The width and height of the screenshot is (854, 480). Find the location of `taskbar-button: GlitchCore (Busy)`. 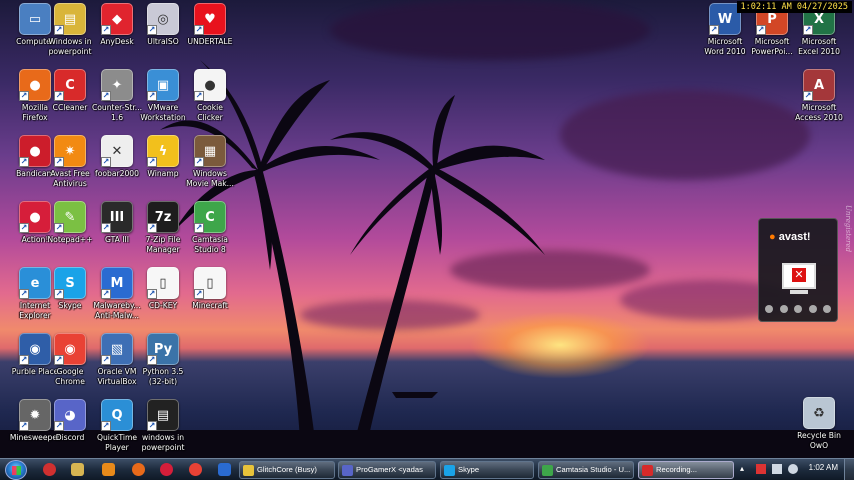

taskbar-button: GlitchCore (Busy) is located at coordinates (287, 470).